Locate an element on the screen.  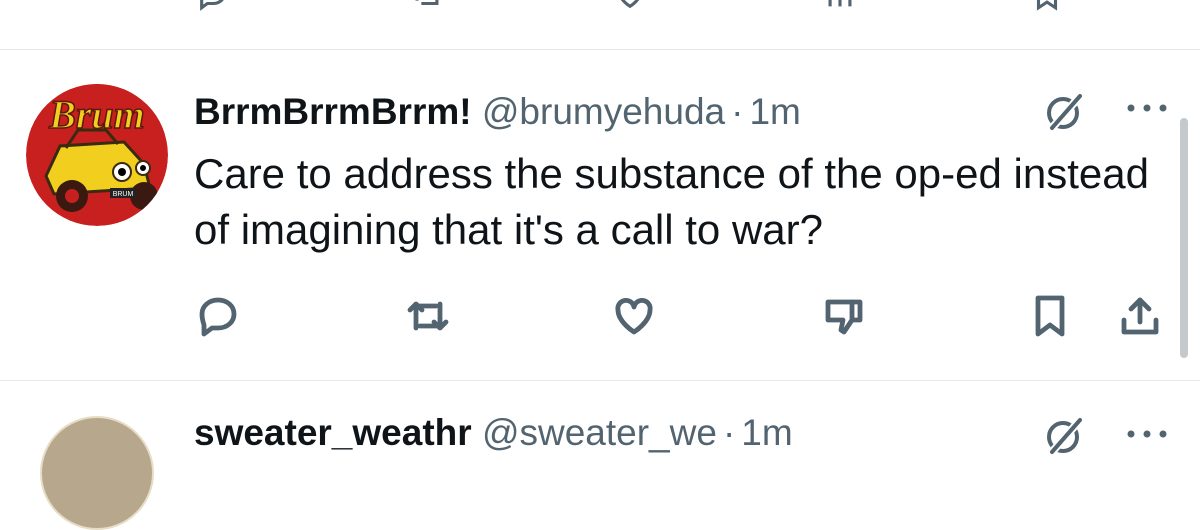
brum-logo-avatar: Brum BRUM is located at coordinates (97, 155).